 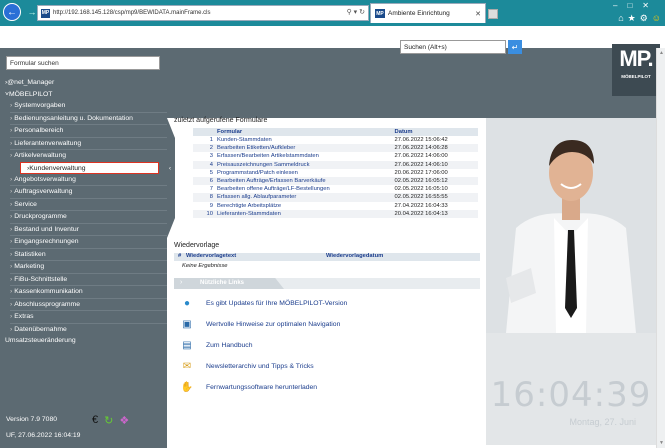 What do you see at coordinates (204, 164) in the screenshot?
I see `row-number: 4` at bounding box center [204, 164].